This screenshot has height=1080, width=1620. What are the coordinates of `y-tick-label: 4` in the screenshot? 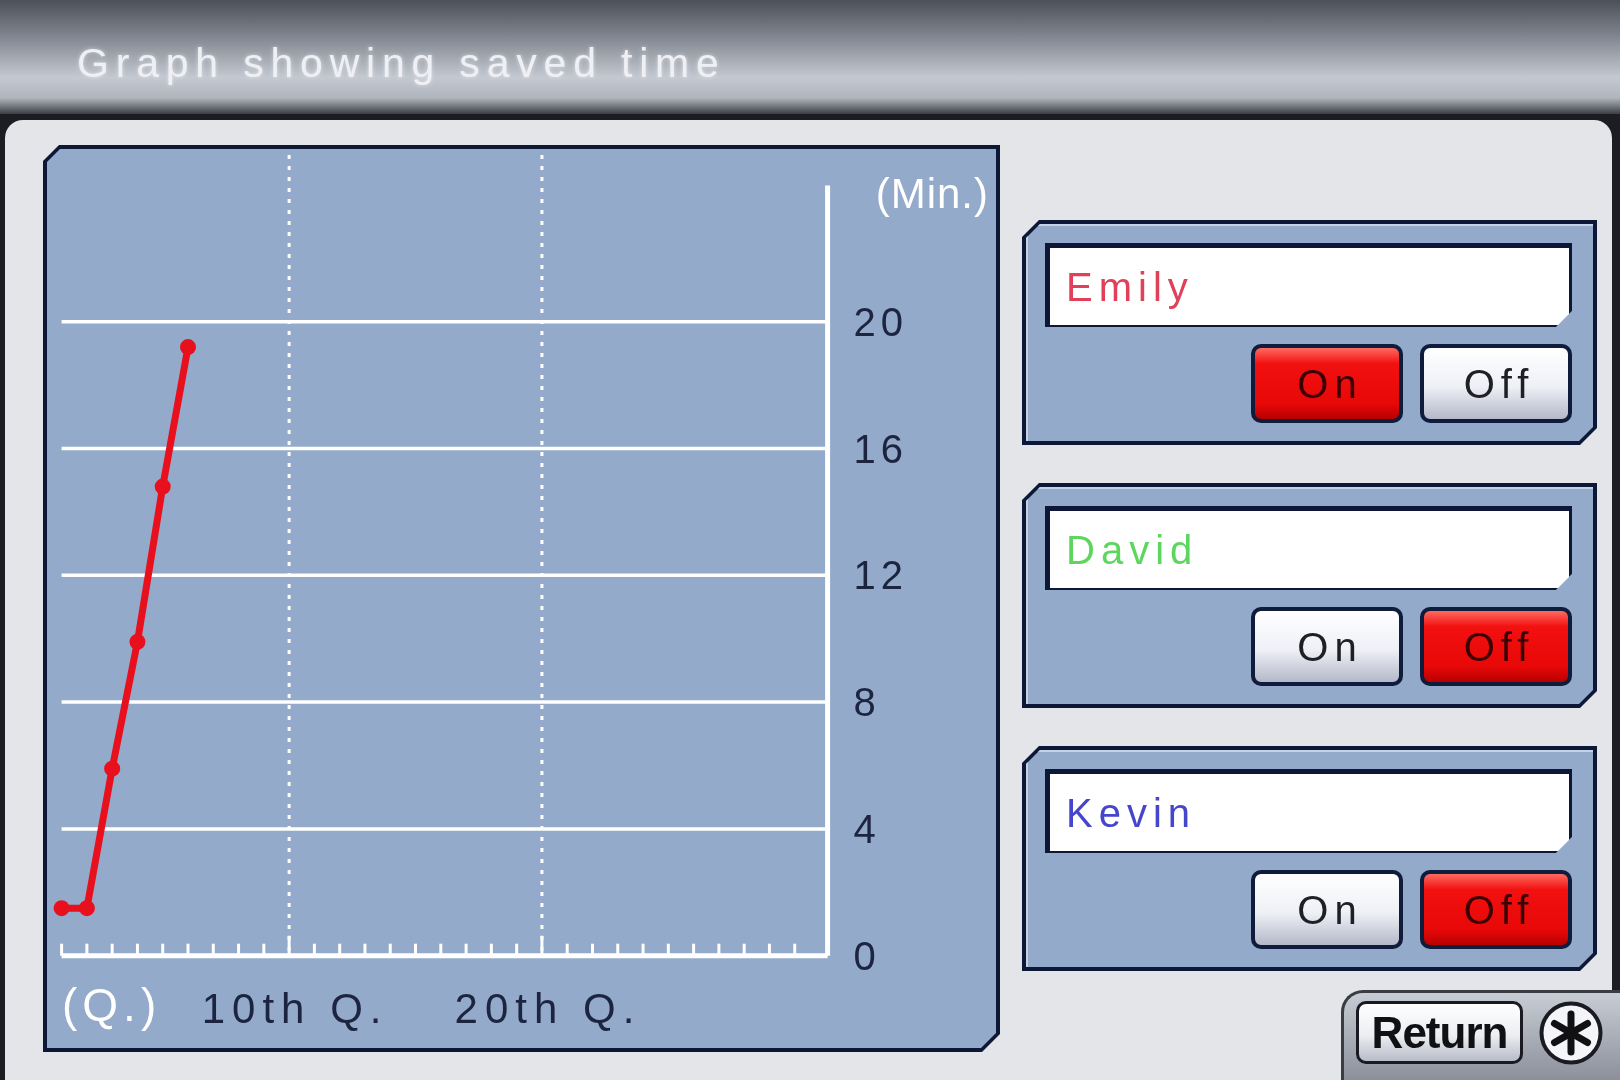 It's located at (867, 828).